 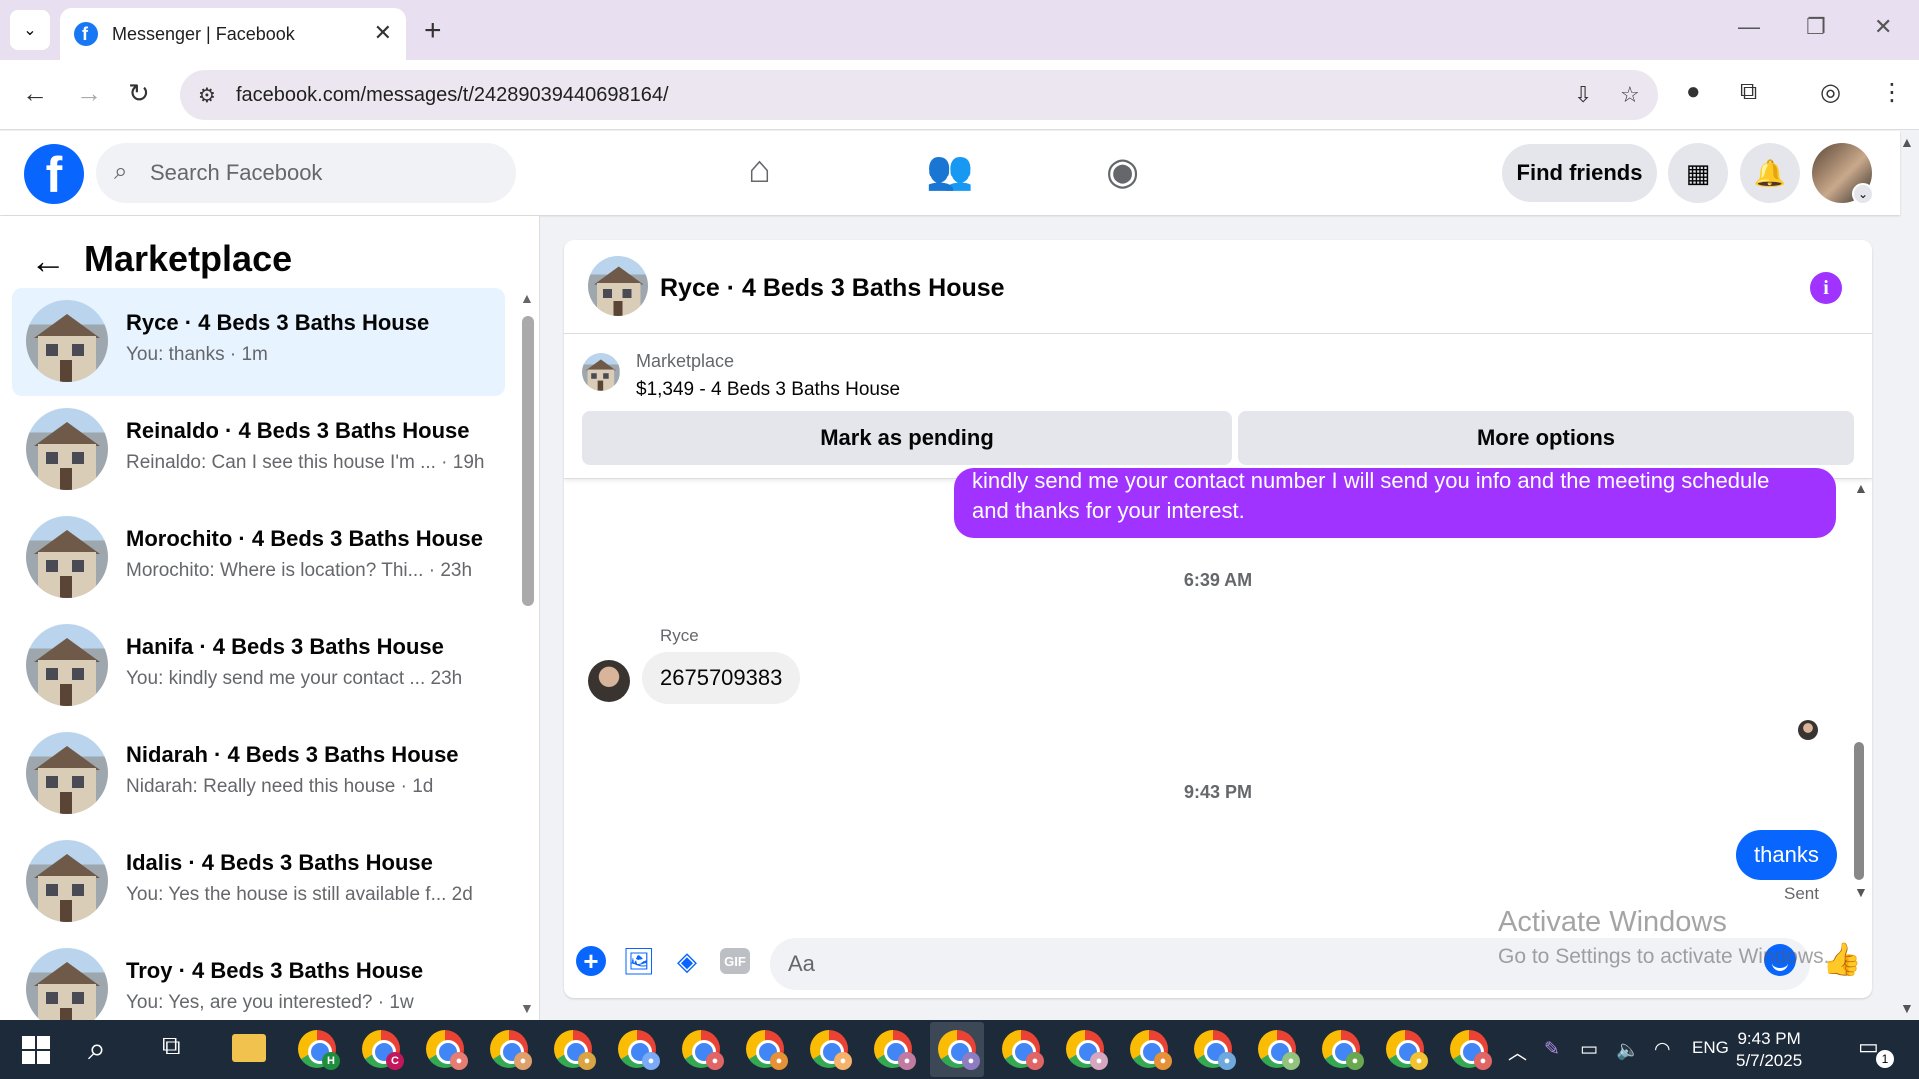 I want to click on notification-center-icon: ▭ 1, so click(x=1876, y=1051).